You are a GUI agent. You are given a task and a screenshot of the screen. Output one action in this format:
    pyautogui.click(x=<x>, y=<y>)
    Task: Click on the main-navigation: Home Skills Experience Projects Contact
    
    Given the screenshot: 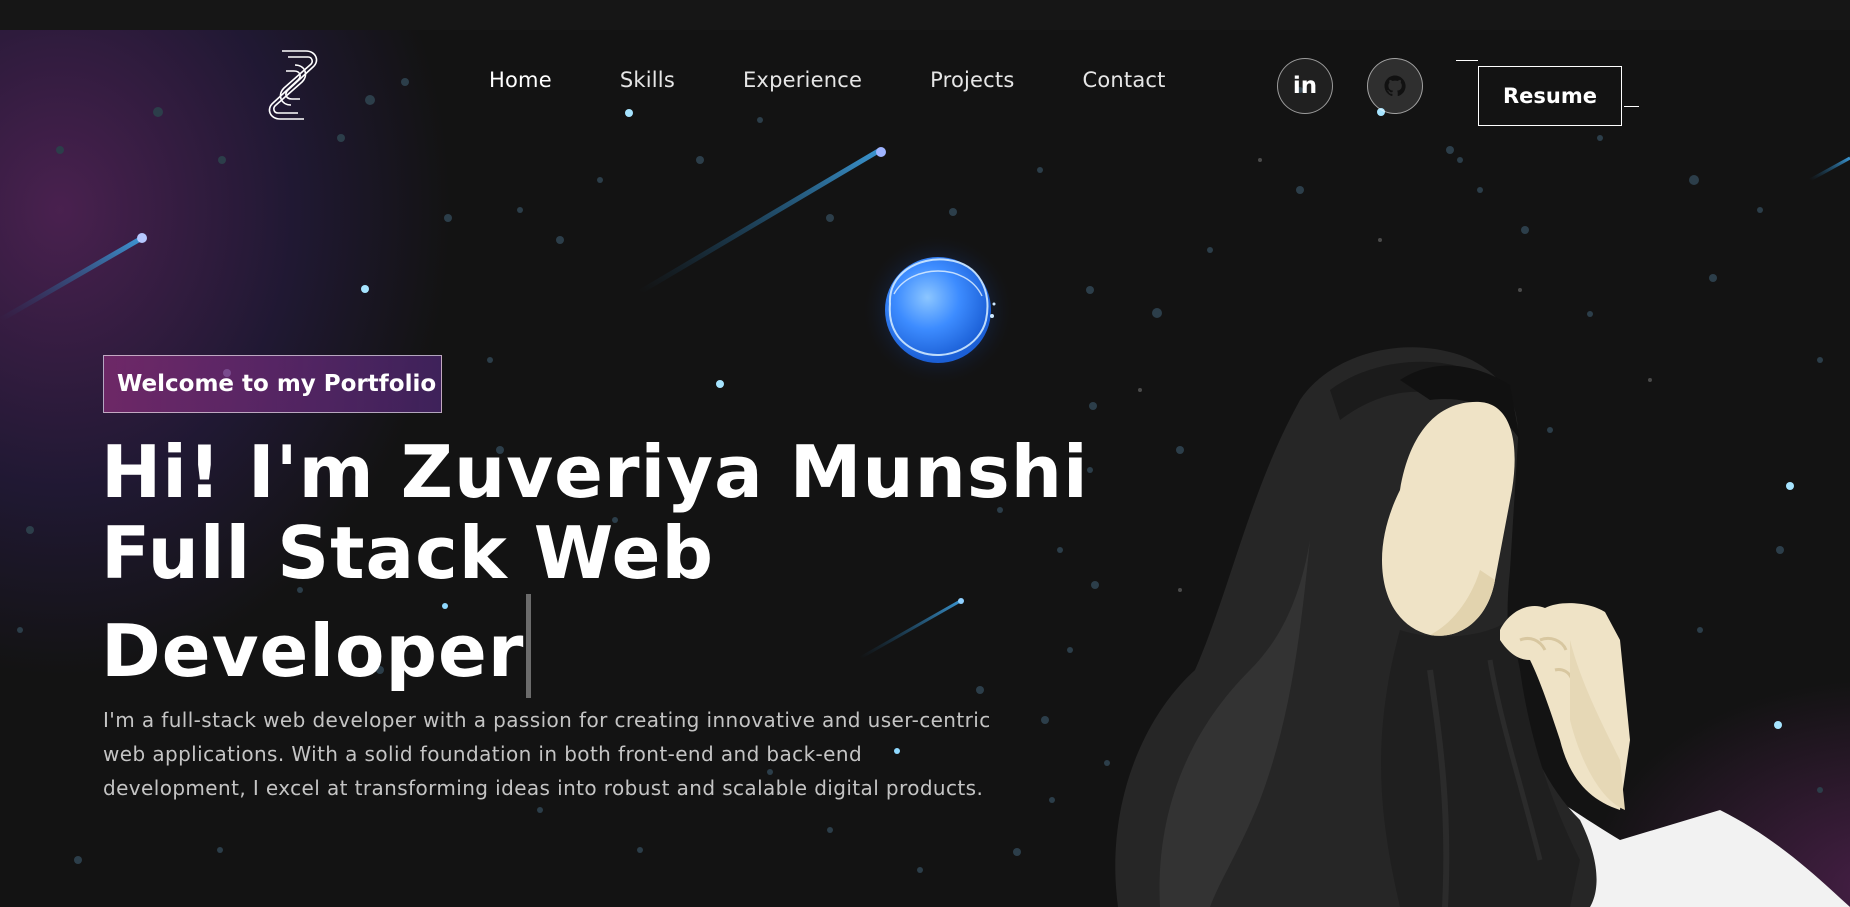 What is the action you would take?
    pyautogui.click(x=861, y=80)
    